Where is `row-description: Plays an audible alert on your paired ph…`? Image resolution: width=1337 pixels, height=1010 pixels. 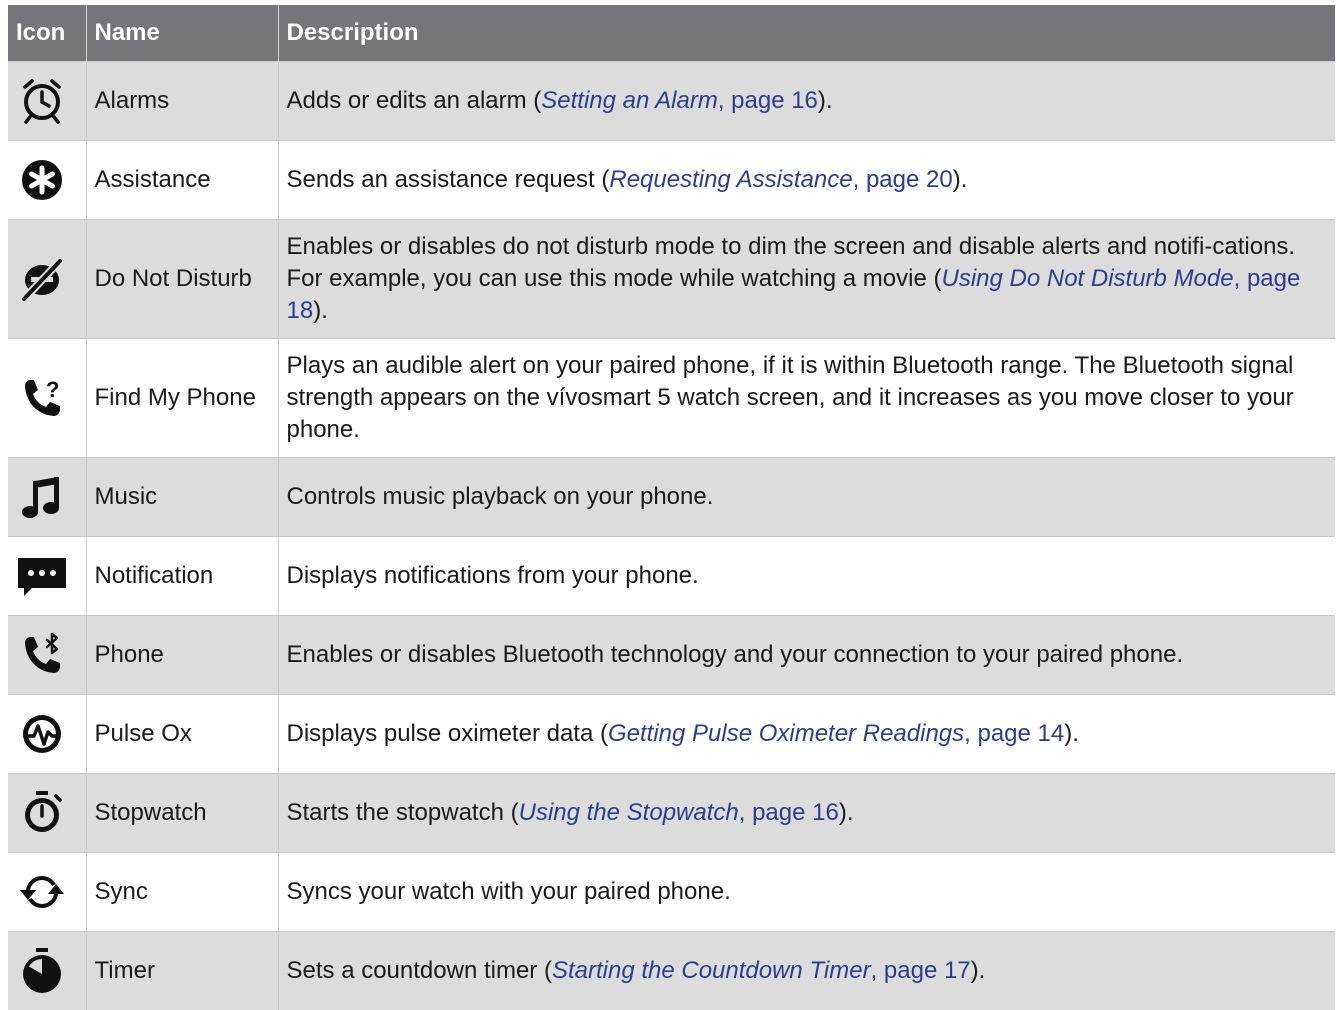
row-description: Plays an audible alert on your paired ph… is located at coordinates (806, 397).